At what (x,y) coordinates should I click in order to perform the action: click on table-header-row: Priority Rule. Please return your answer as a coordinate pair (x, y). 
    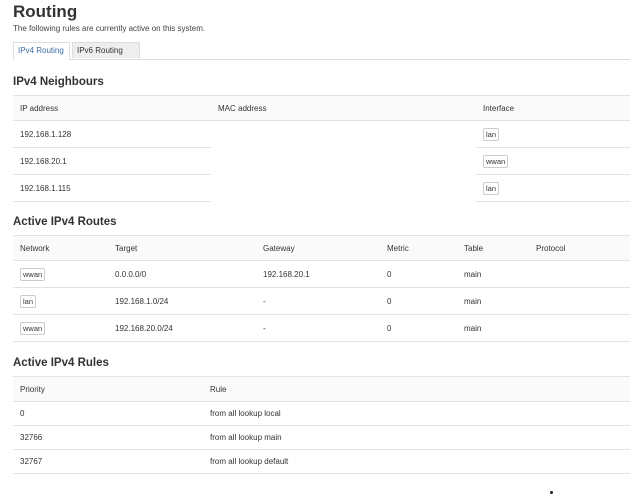
    Looking at the image, I should click on (321, 389).